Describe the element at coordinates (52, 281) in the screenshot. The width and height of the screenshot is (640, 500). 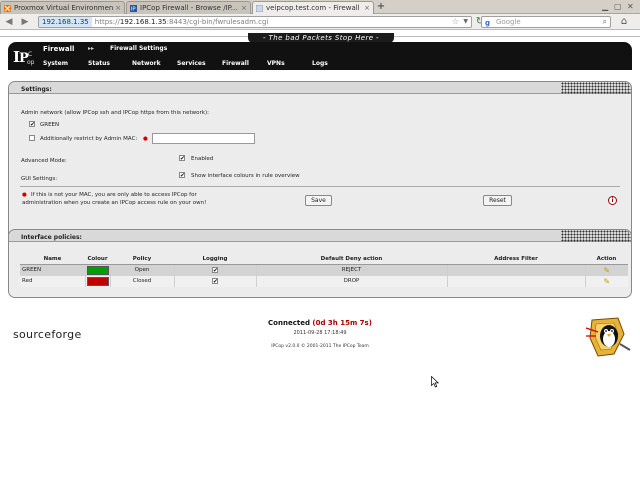
I see `cell-name: Red` at that location.